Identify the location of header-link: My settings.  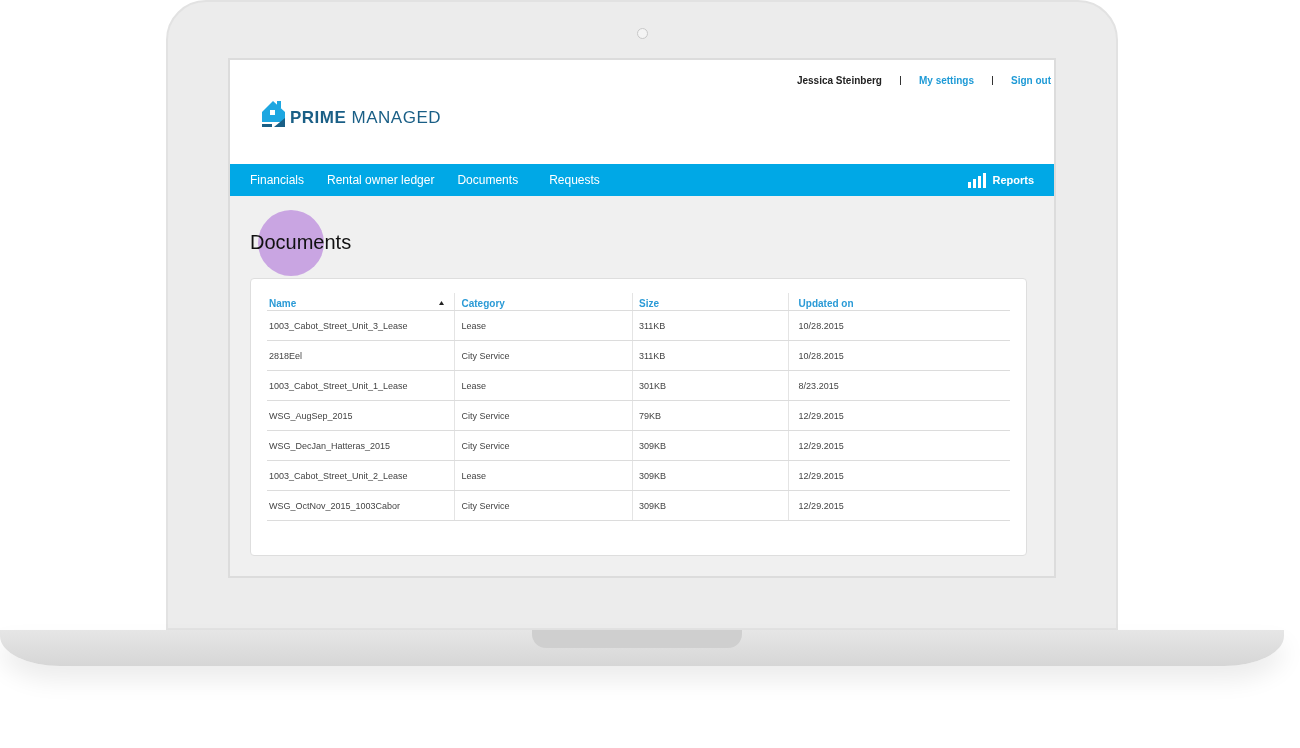
(946, 80).